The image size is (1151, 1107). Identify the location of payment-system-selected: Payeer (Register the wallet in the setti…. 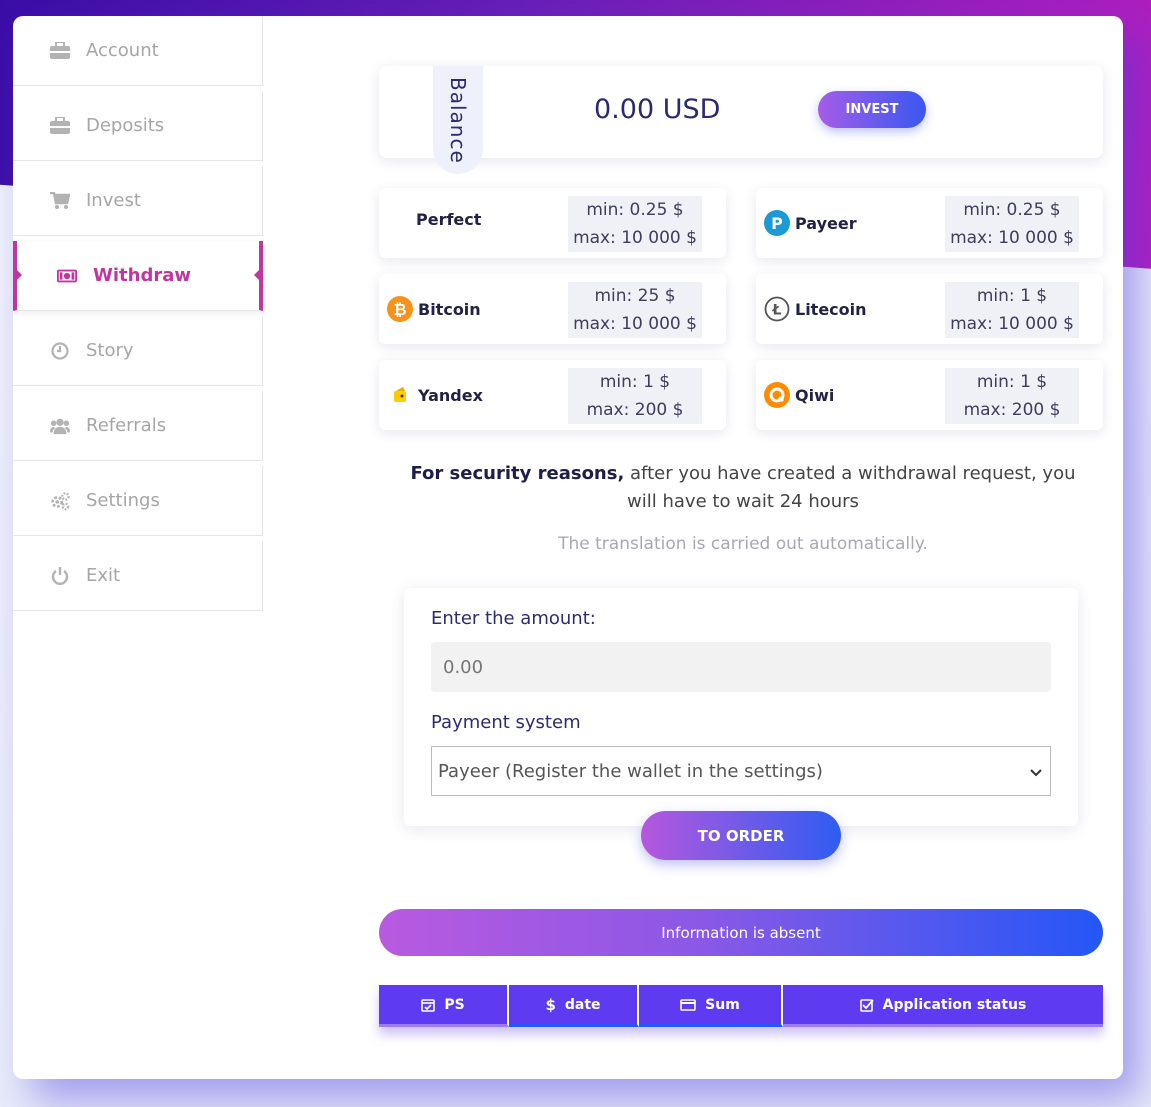
(630, 771).